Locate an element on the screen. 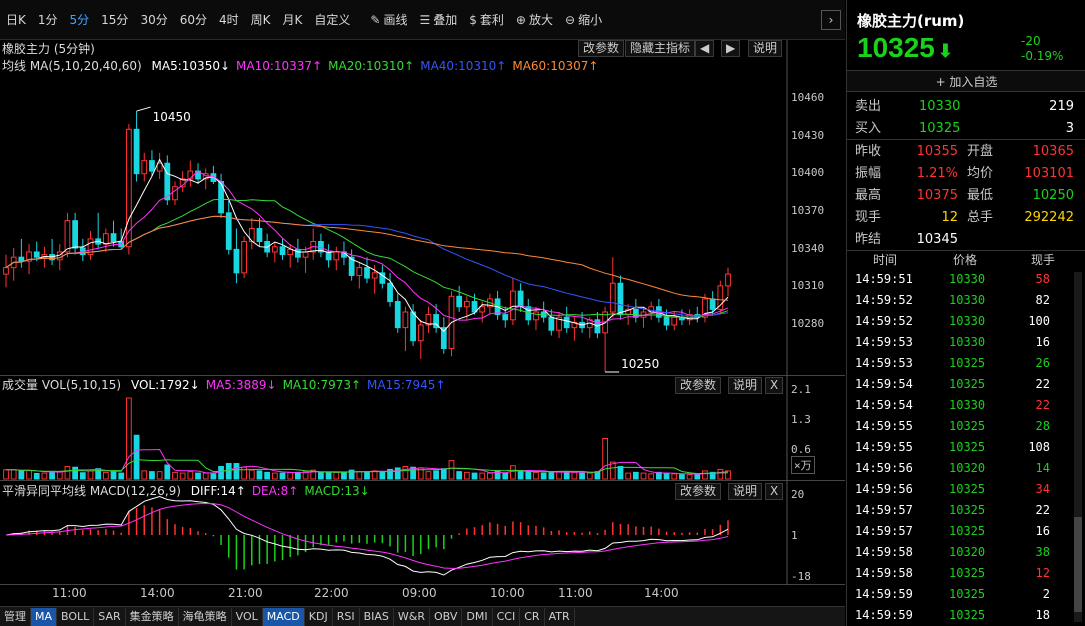 This screenshot has height=626, width=1085. add-watchlist-button: + 加入自选 is located at coordinates (966, 81).